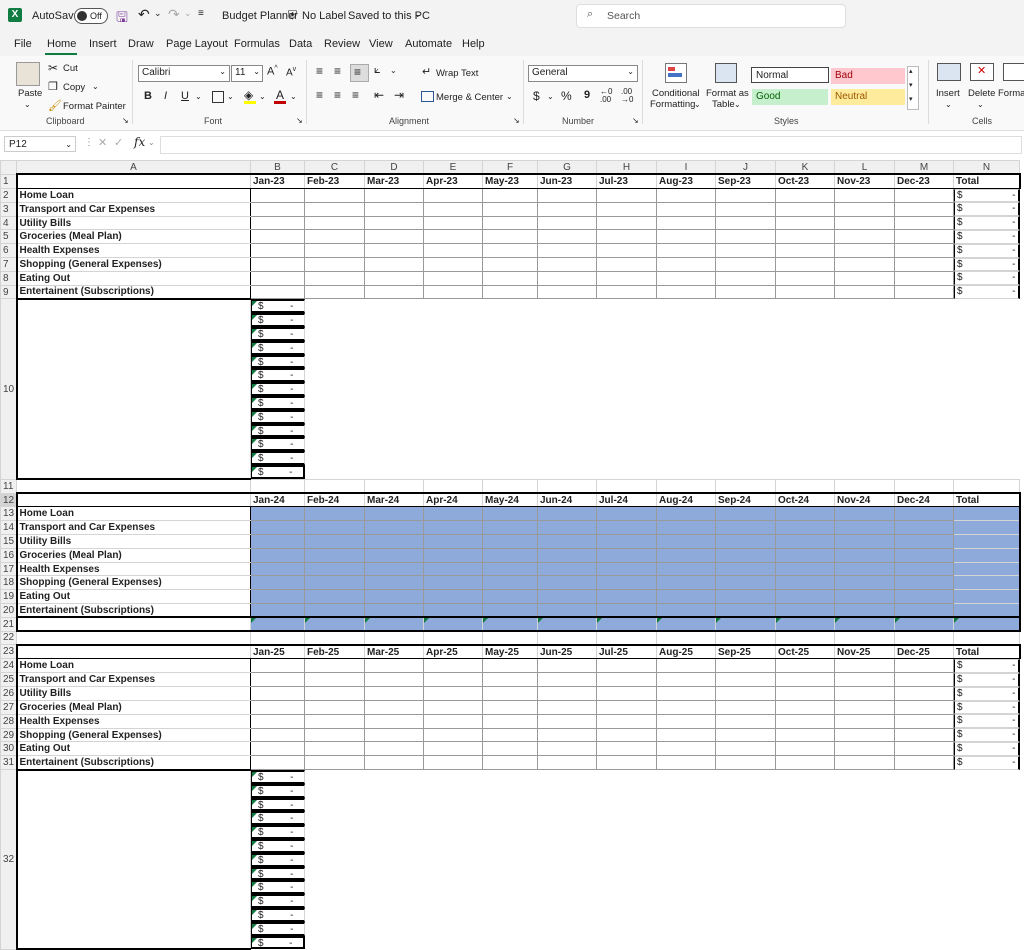 The width and height of the screenshot is (1024, 950). What do you see at coordinates (40, 144) in the screenshot?
I see `name-box: P12 ⌄` at bounding box center [40, 144].